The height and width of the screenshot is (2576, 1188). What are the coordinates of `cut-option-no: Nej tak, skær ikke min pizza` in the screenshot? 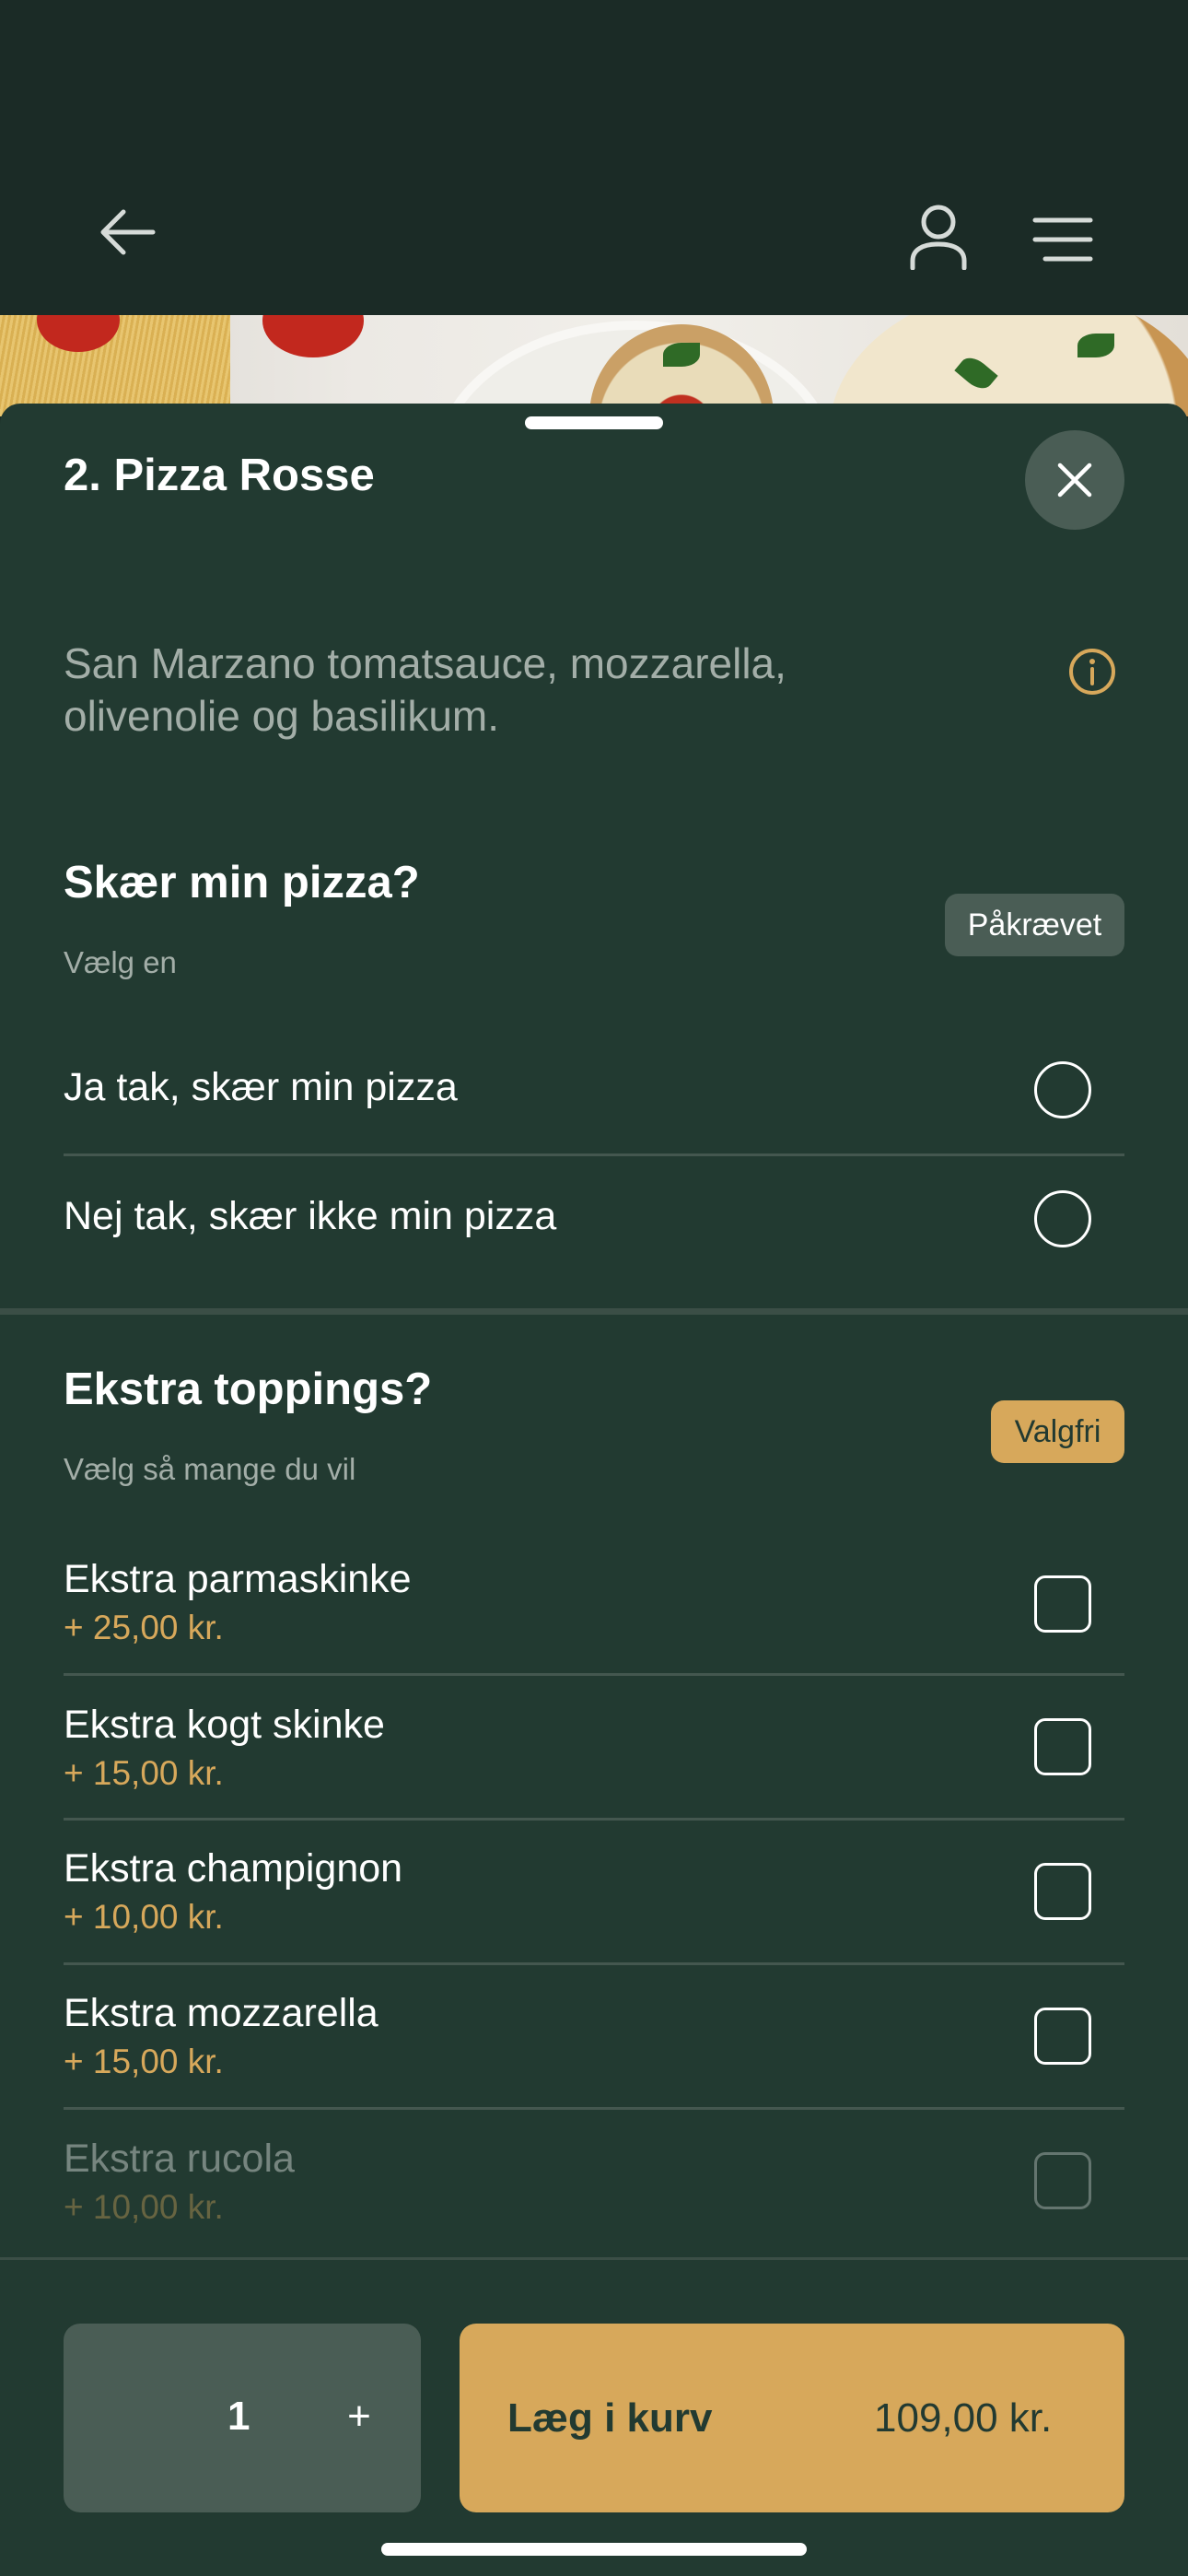 It's located at (594, 1224).